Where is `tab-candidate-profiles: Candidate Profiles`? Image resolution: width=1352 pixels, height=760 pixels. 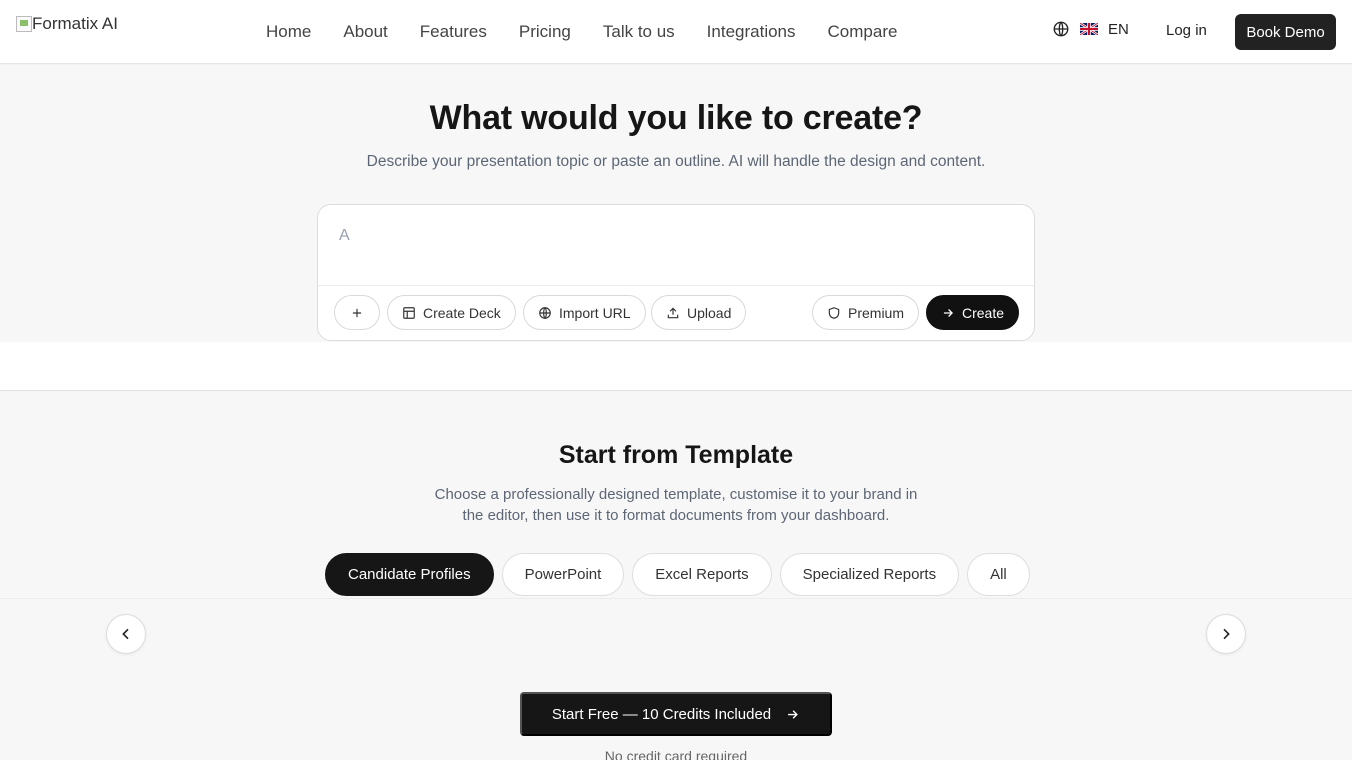
tab-candidate-profiles: Candidate Profiles is located at coordinates (409, 574).